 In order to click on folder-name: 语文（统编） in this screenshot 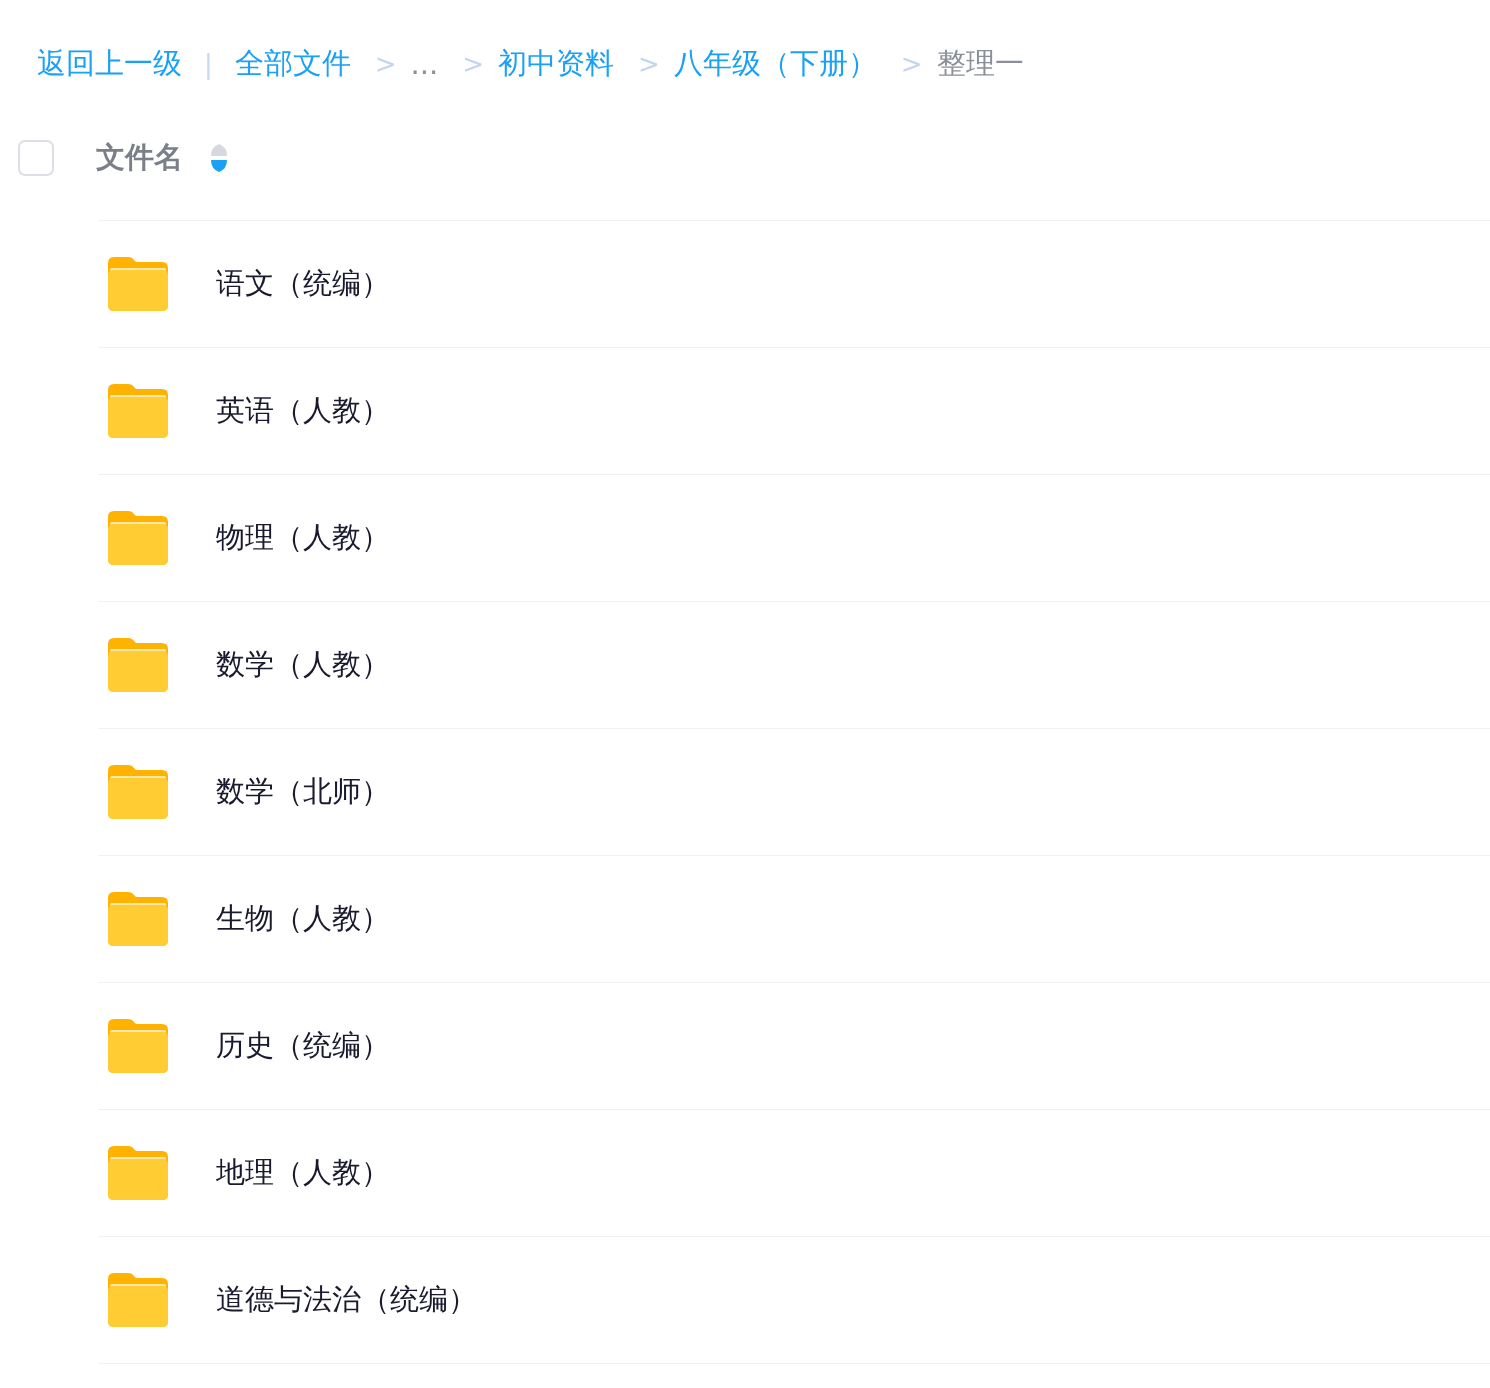, I will do `click(303, 284)`.